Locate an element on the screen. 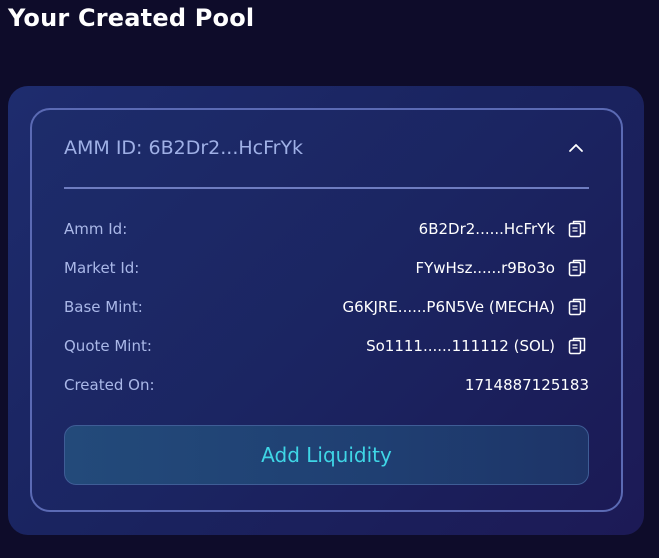 This screenshot has height=558, width=659. created-on-label: Created On: is located at coordinates (109, 385).